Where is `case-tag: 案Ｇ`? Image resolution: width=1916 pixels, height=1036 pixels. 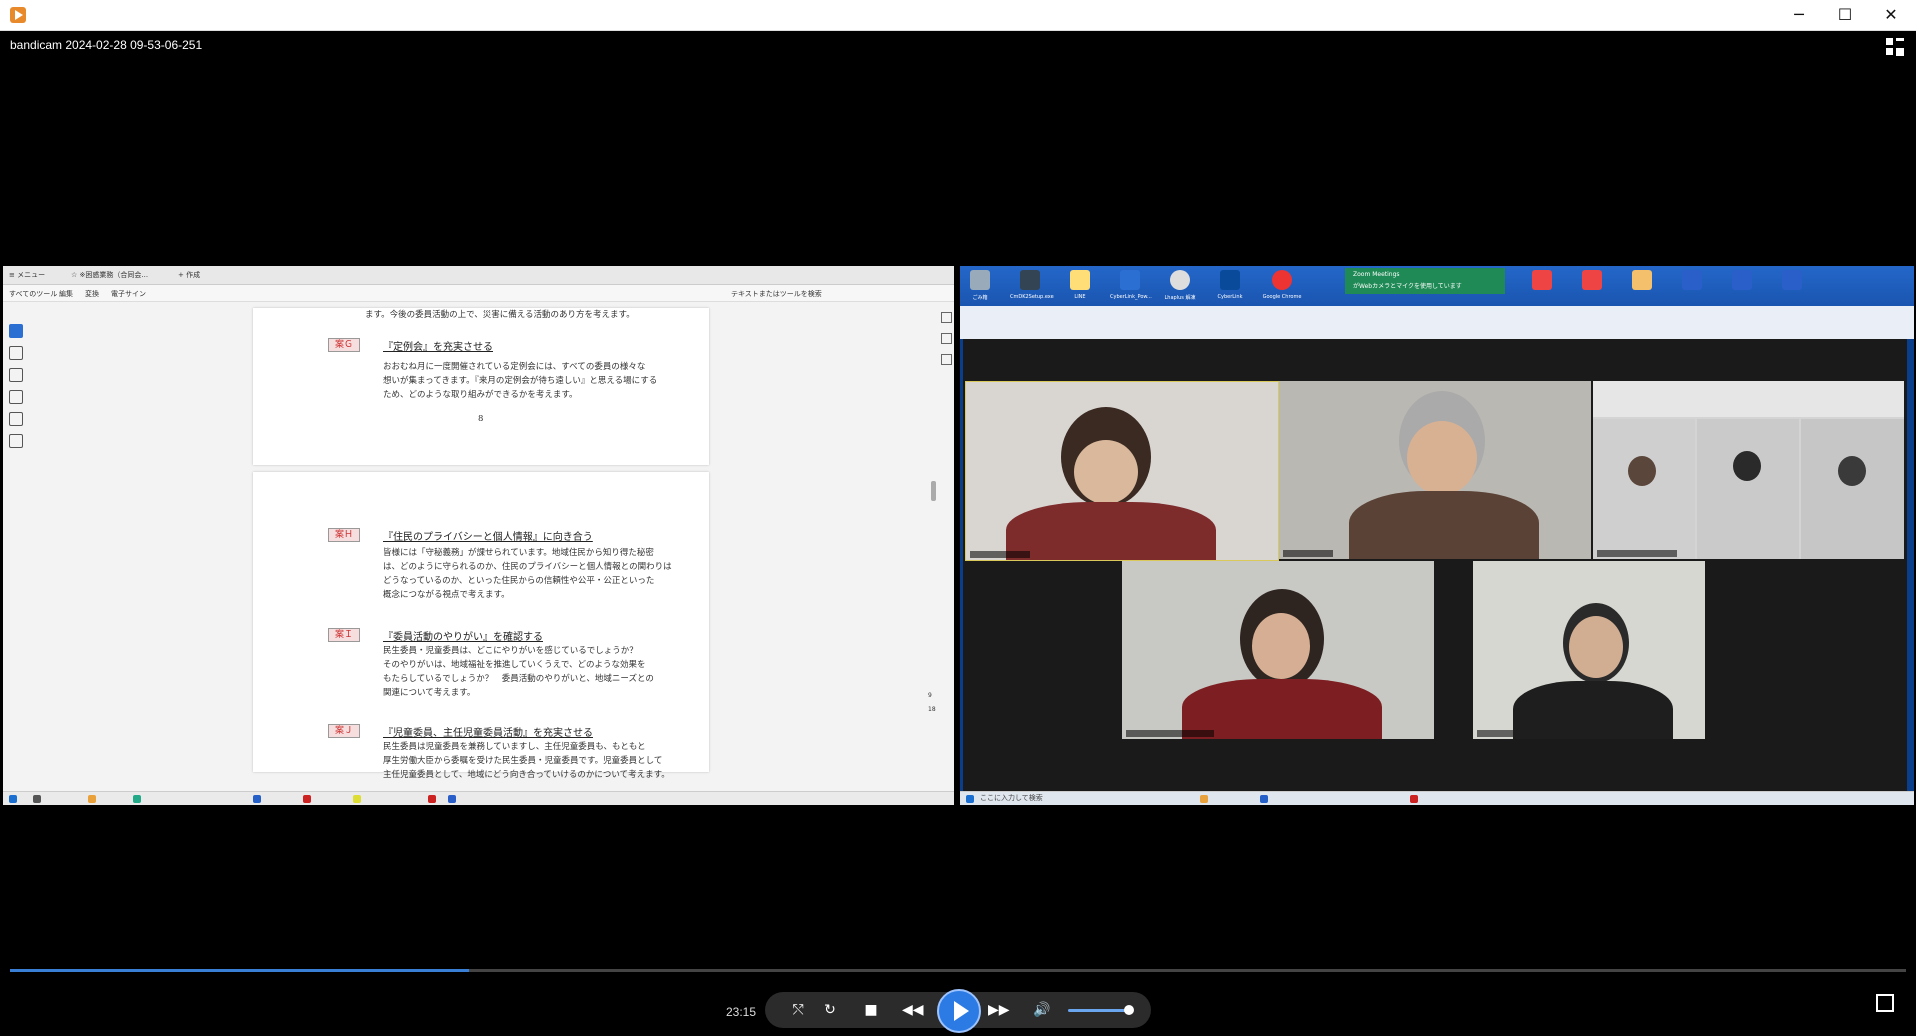 case-tag: 案Ｇ is located at coordinates (344, 345).